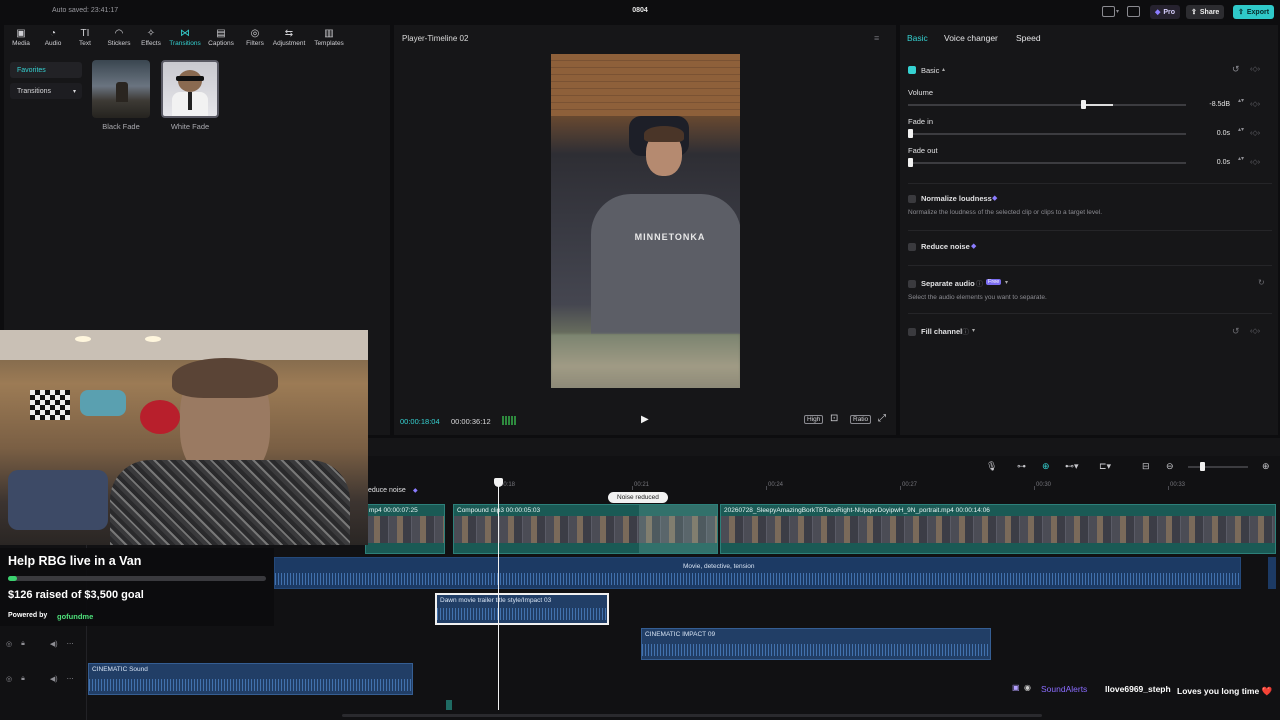  Describe the element at coordinates (250, 679) in the screenshot. I see `cinematic-sound-clip: CINEMATIC Sound` at that location.